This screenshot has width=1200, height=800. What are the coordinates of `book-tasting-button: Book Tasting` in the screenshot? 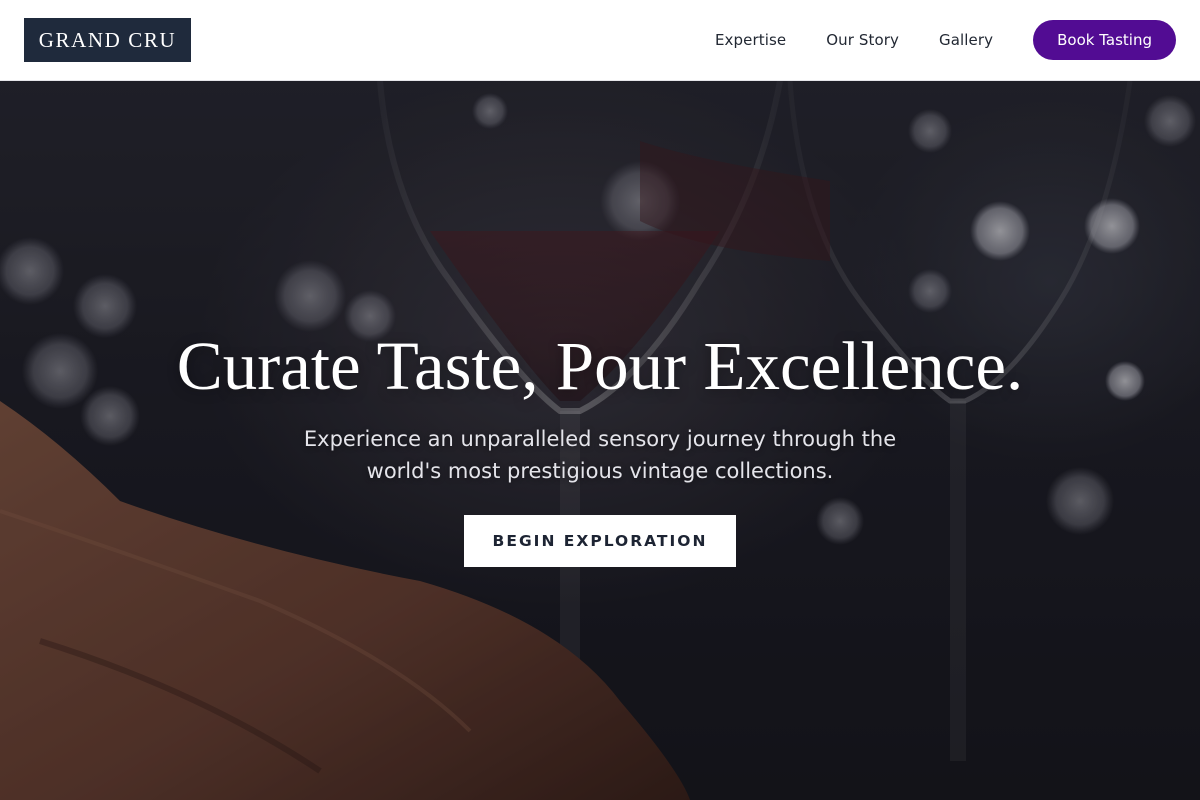 It's located at (1104, 40).